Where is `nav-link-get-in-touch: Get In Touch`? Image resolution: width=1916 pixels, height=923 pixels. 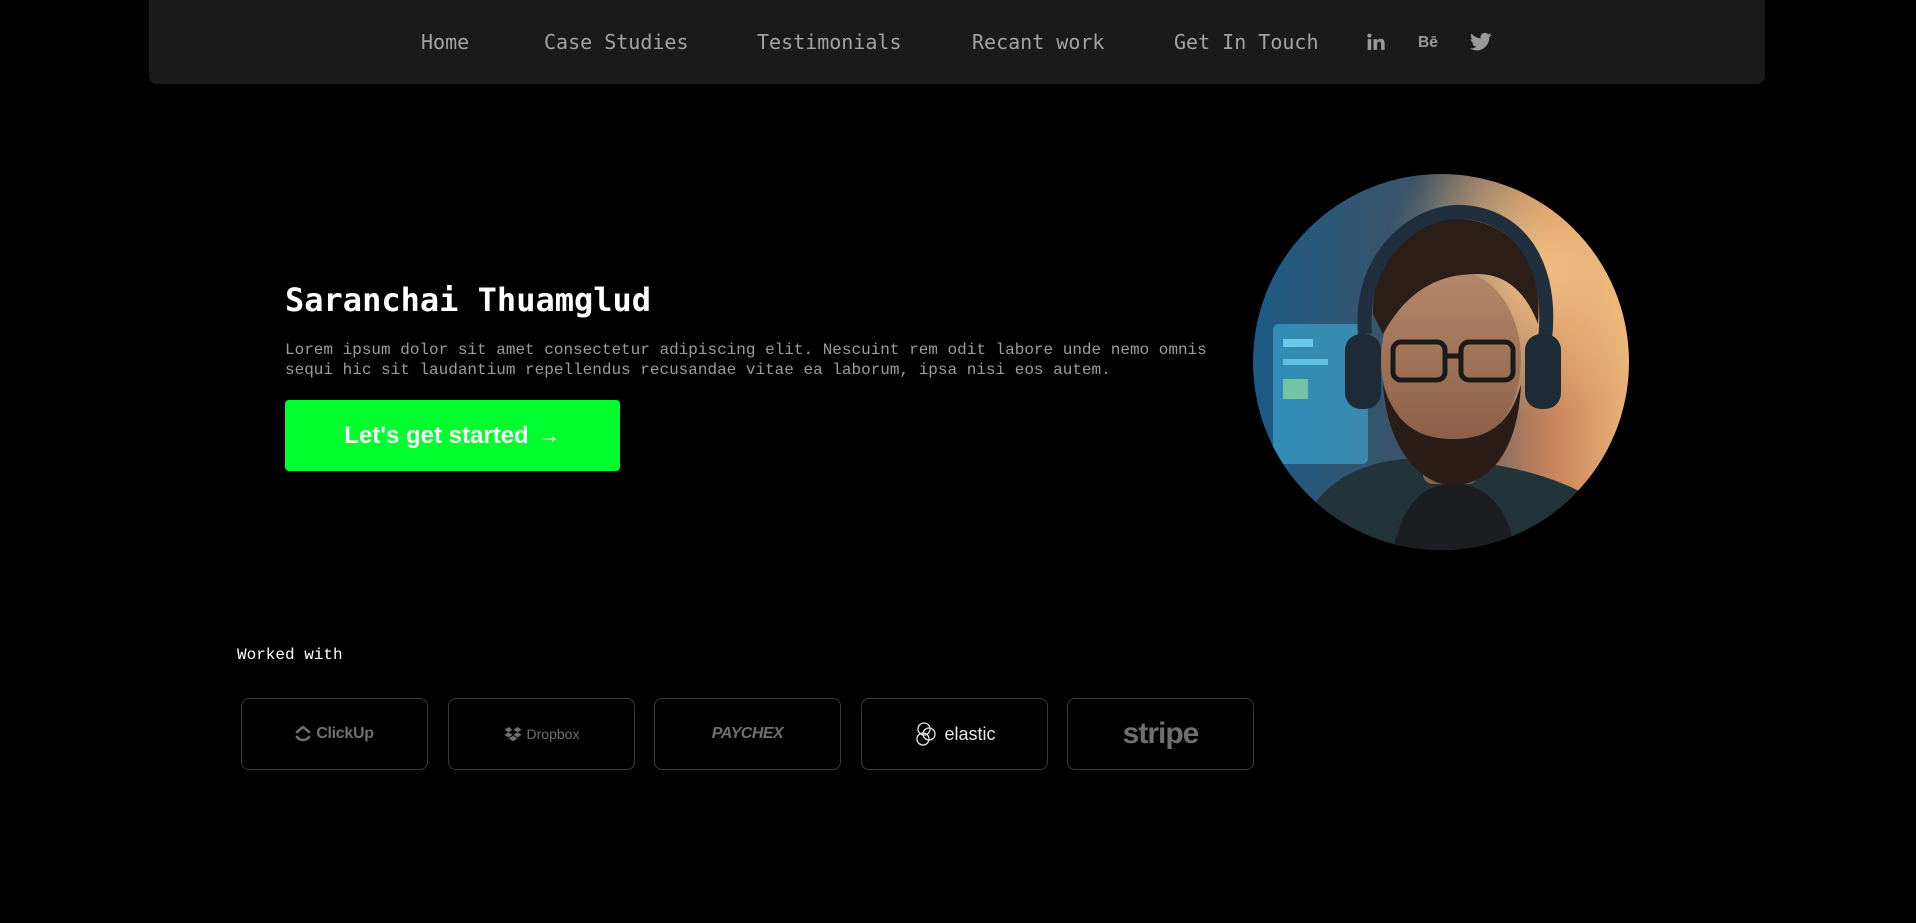
nav-link-get-in-touch: Get In Touch is located at coordinates (1246, 42).